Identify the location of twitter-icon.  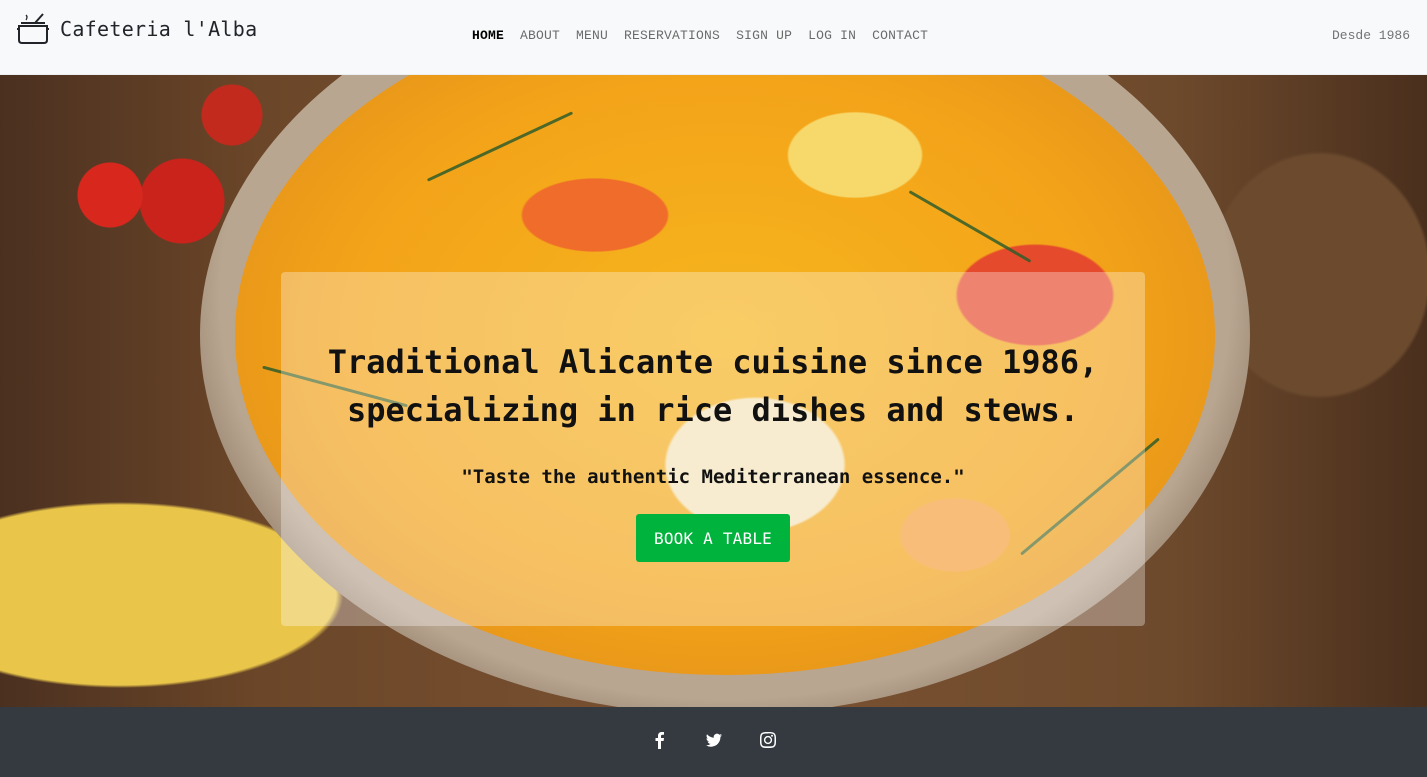
(714, 740).